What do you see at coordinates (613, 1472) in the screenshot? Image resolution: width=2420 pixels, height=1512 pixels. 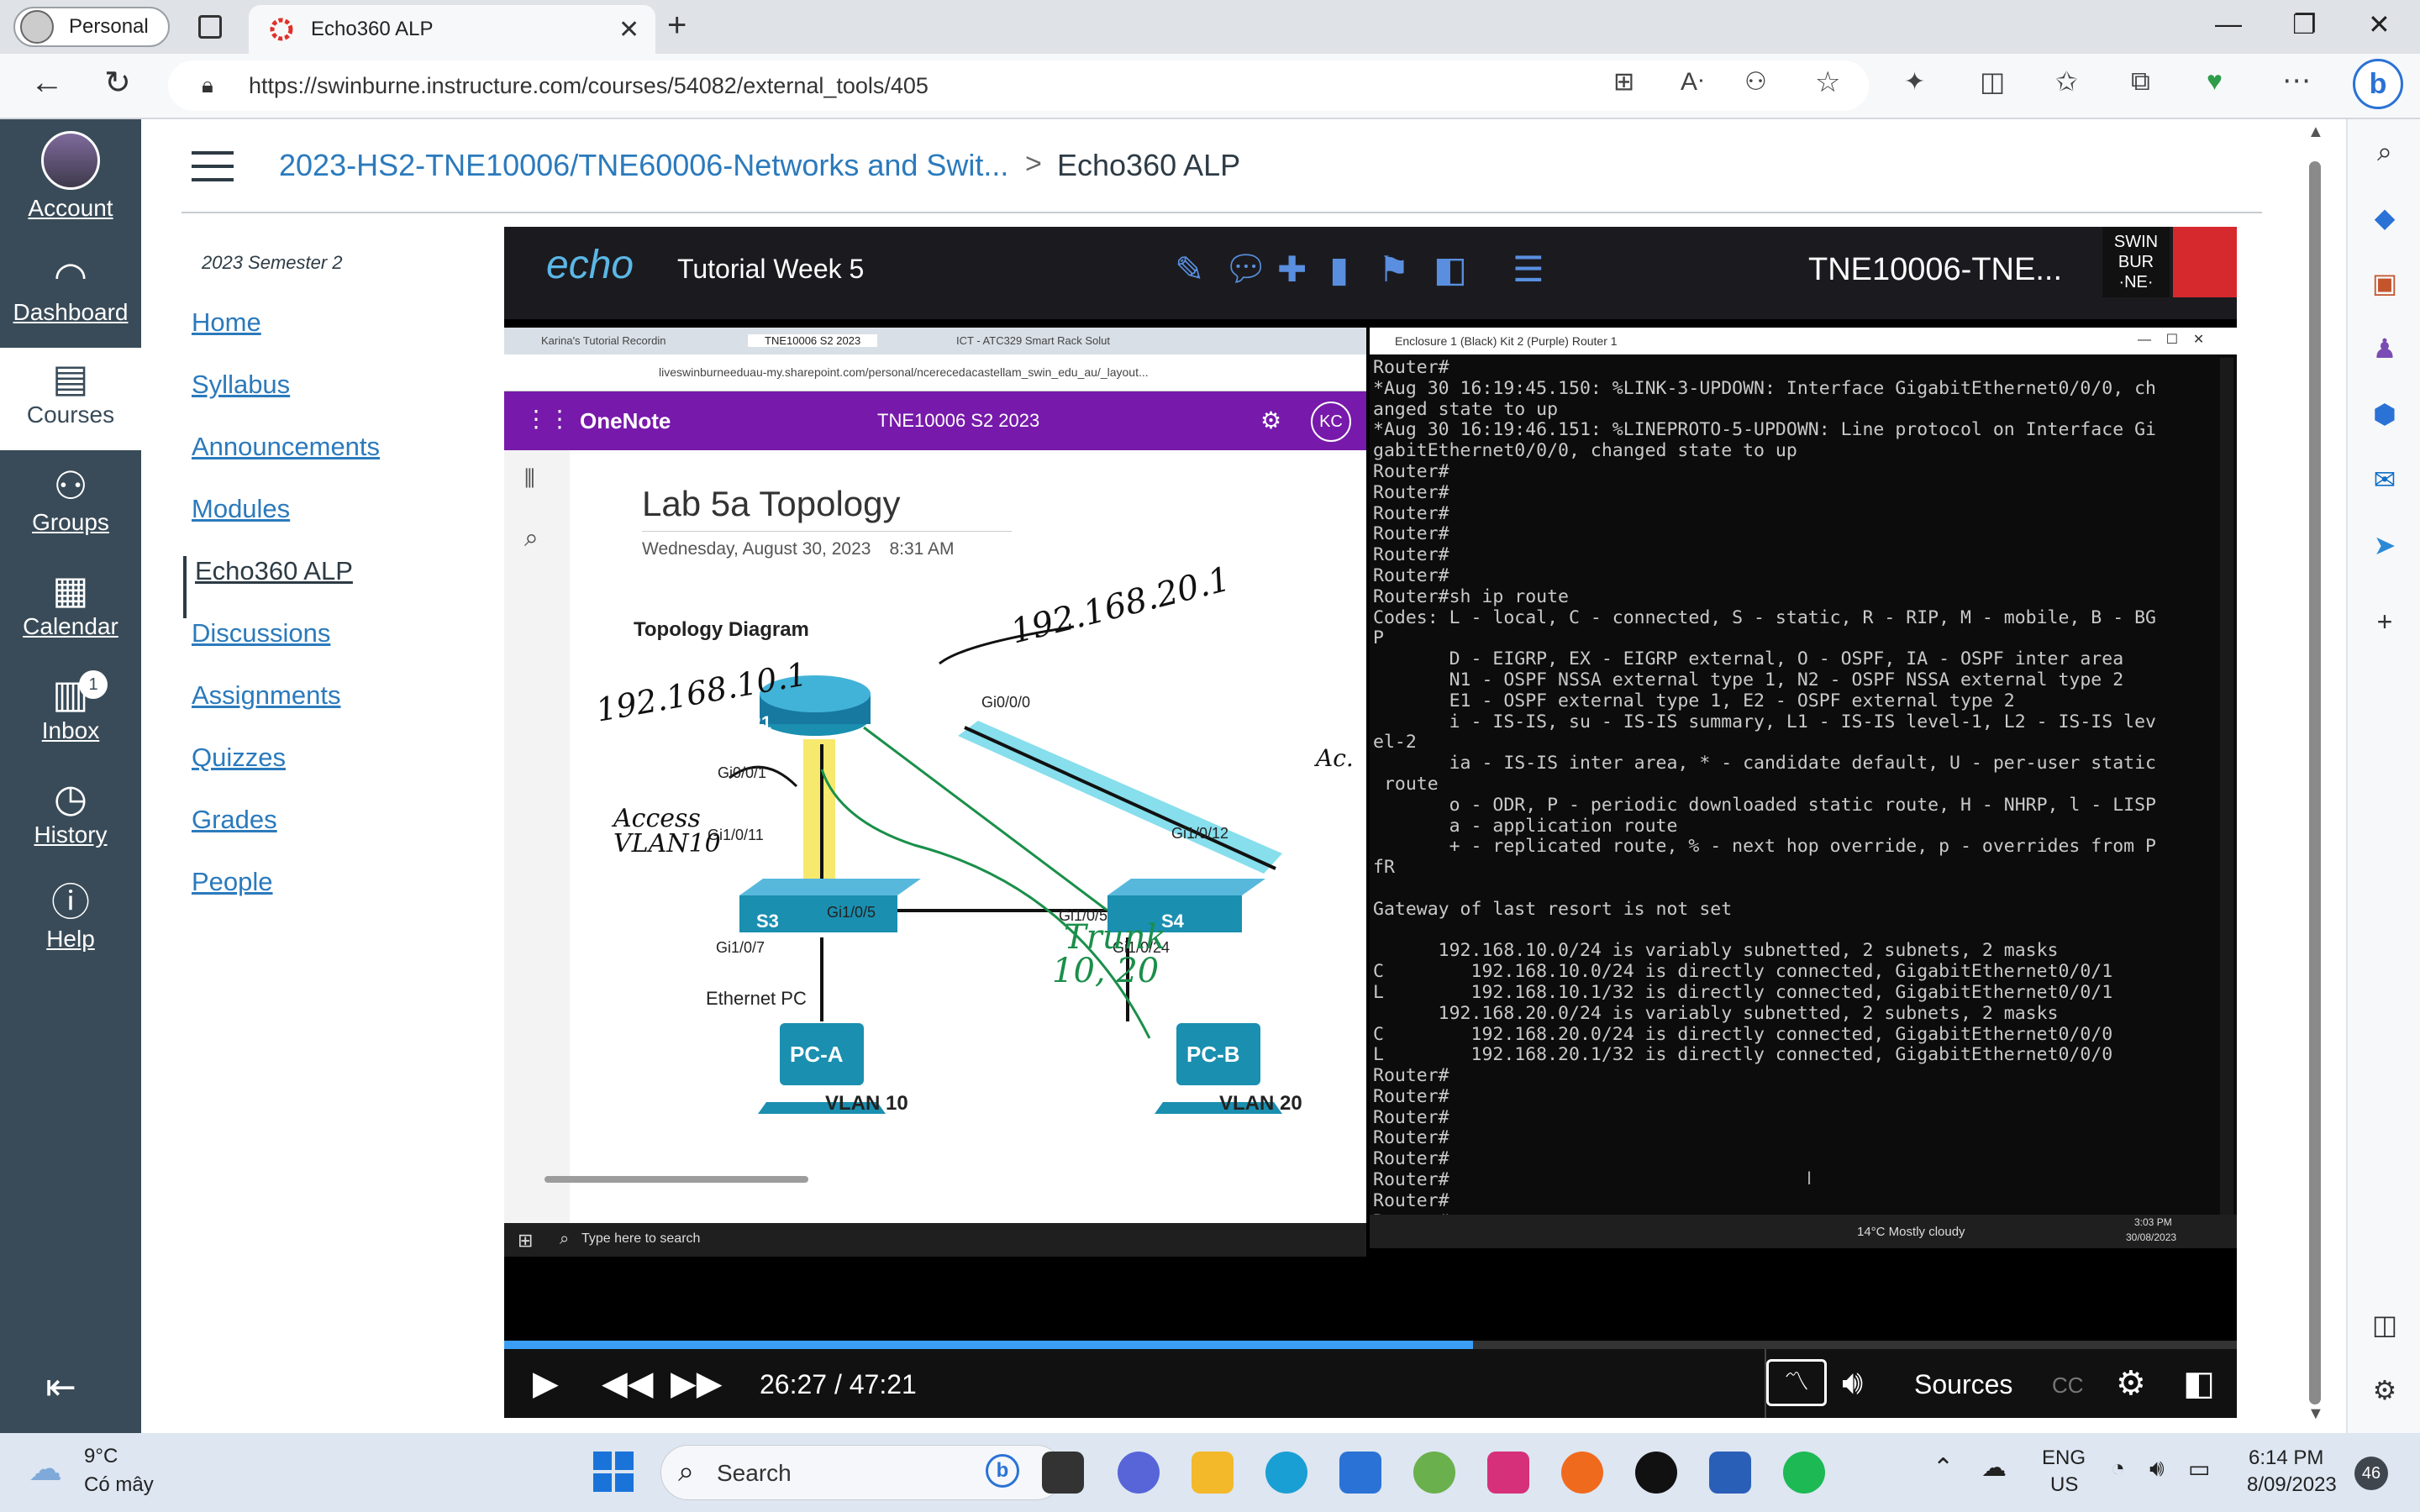 I see `start-icon` at bounding box center [613, 1472].